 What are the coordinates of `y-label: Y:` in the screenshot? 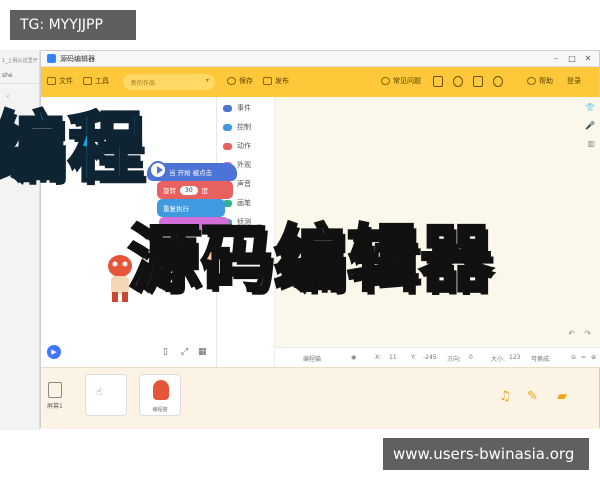 It's located at (413, 357).